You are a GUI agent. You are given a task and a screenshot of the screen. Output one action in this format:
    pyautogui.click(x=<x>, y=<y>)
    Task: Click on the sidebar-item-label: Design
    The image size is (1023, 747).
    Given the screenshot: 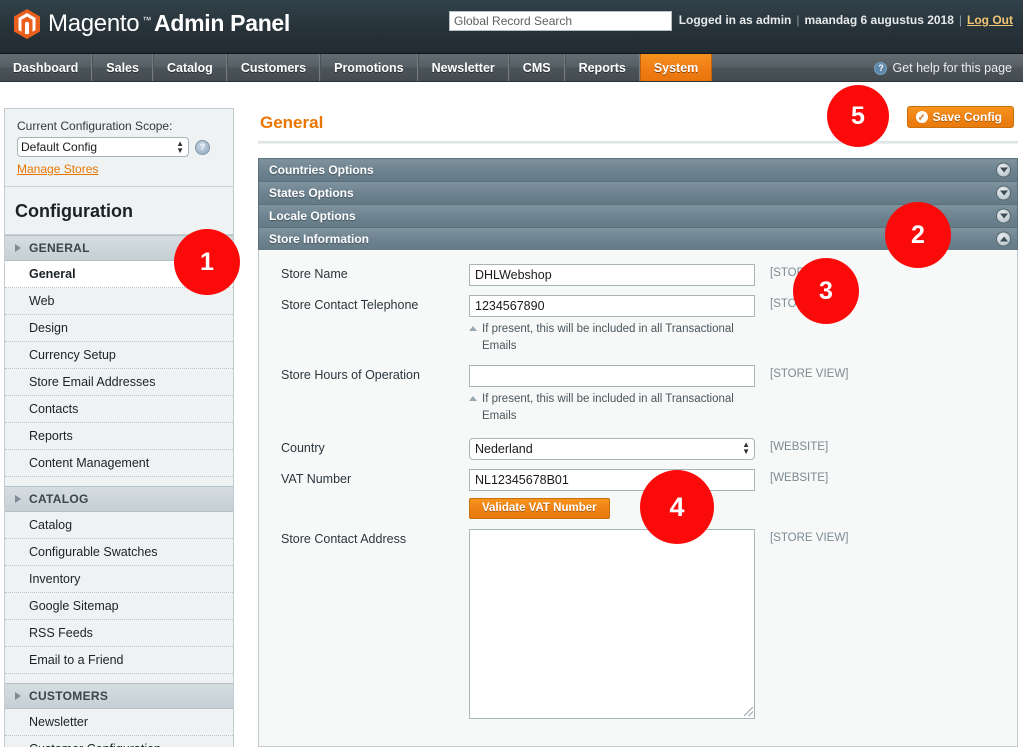 What is the action you would take?
    pyautogui.click(x=48, y=328)
    